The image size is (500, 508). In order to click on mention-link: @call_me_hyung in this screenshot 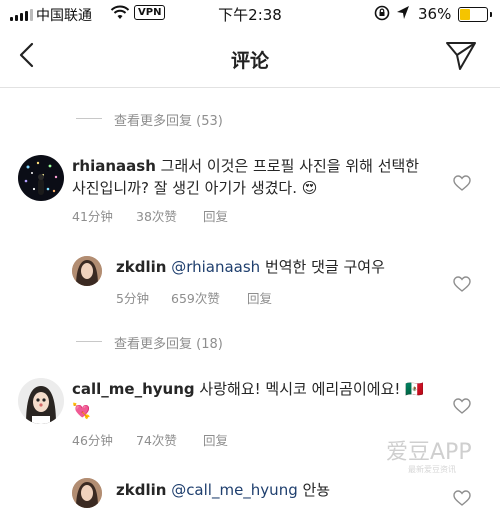, I will do `click(234, 490)`.